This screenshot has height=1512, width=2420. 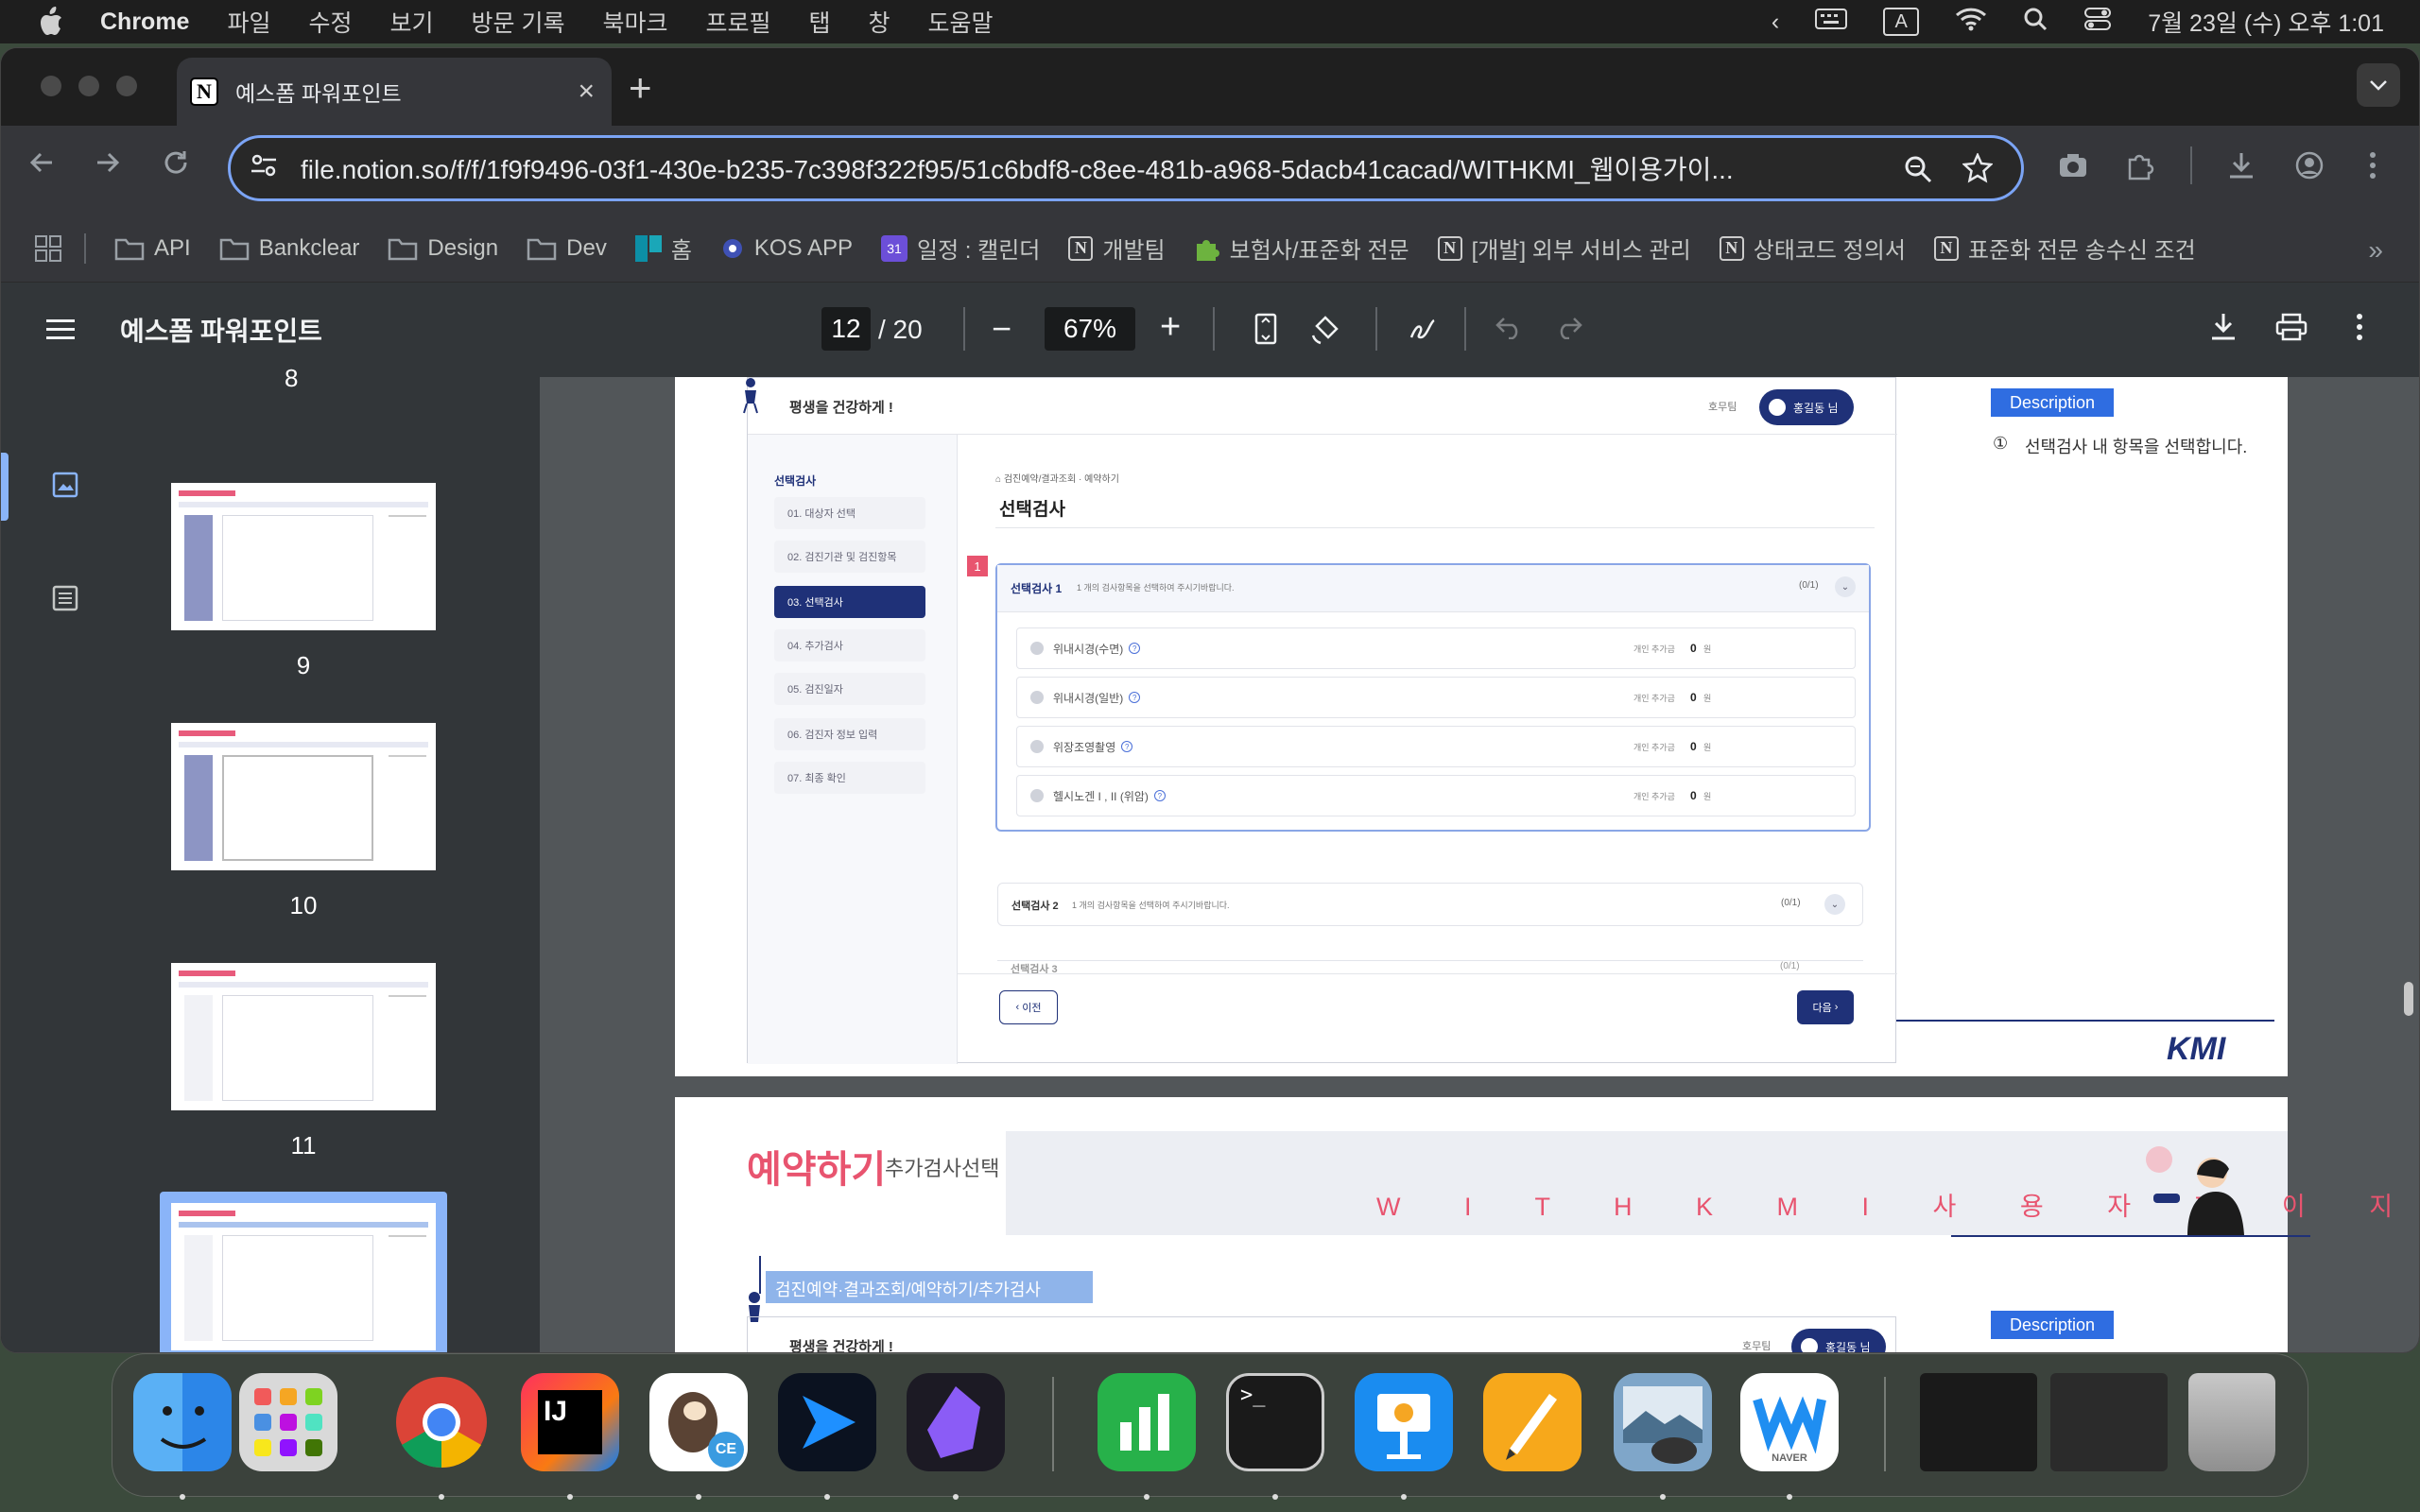 I want to click on bookmarks-overflow-icon: », so click(x=2375, y=250).